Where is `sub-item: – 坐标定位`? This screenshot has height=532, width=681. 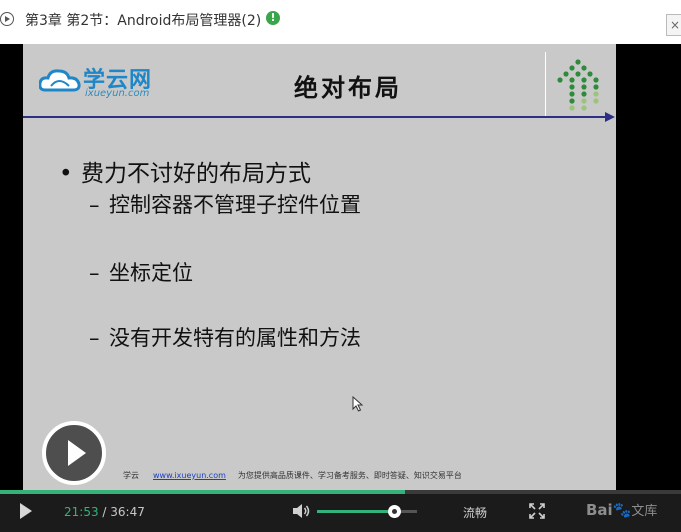
sub-item: – 坐标定位 is located at coordinates (141, 272).